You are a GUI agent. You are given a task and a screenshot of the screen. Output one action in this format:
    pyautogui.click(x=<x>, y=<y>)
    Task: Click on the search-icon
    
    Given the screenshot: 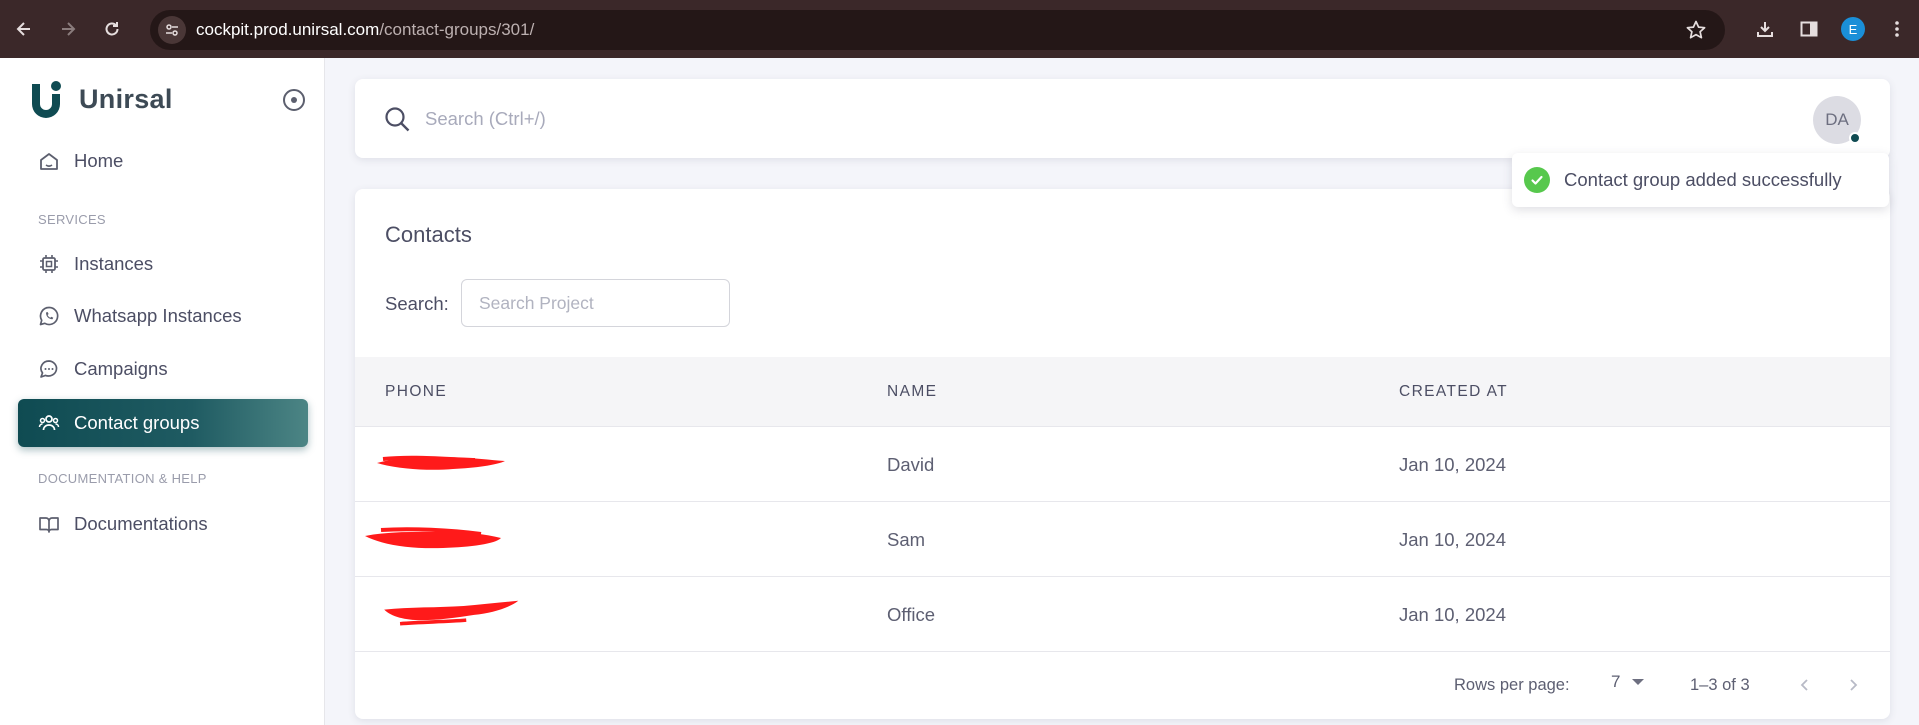 What is the action you would take?
    pyautogui.click(x=397, y=119)
    